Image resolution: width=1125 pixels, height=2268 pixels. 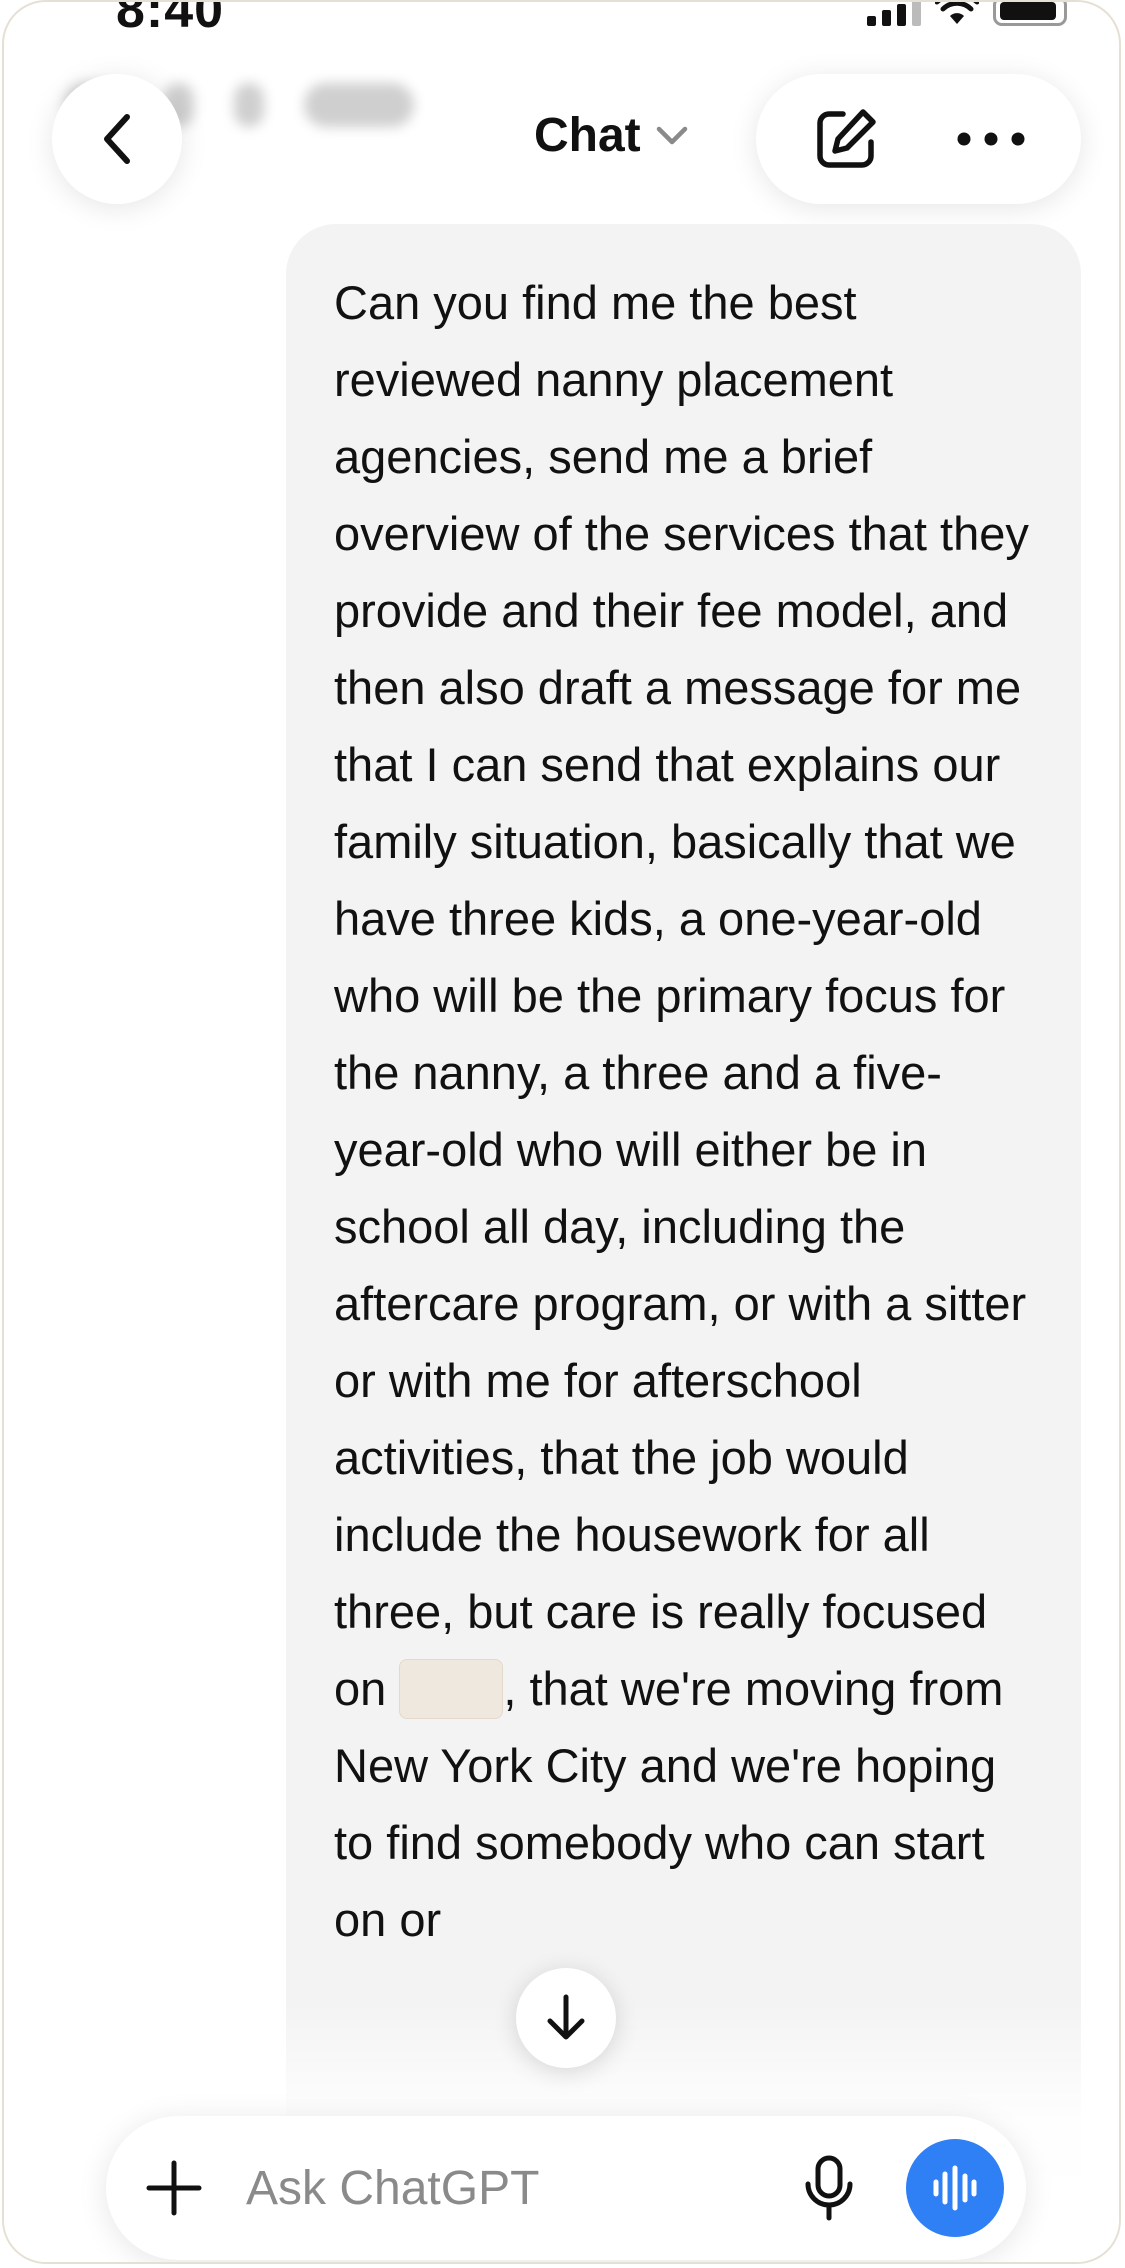 I want to click on model-selector: Chat, so click(x=611, y=135).